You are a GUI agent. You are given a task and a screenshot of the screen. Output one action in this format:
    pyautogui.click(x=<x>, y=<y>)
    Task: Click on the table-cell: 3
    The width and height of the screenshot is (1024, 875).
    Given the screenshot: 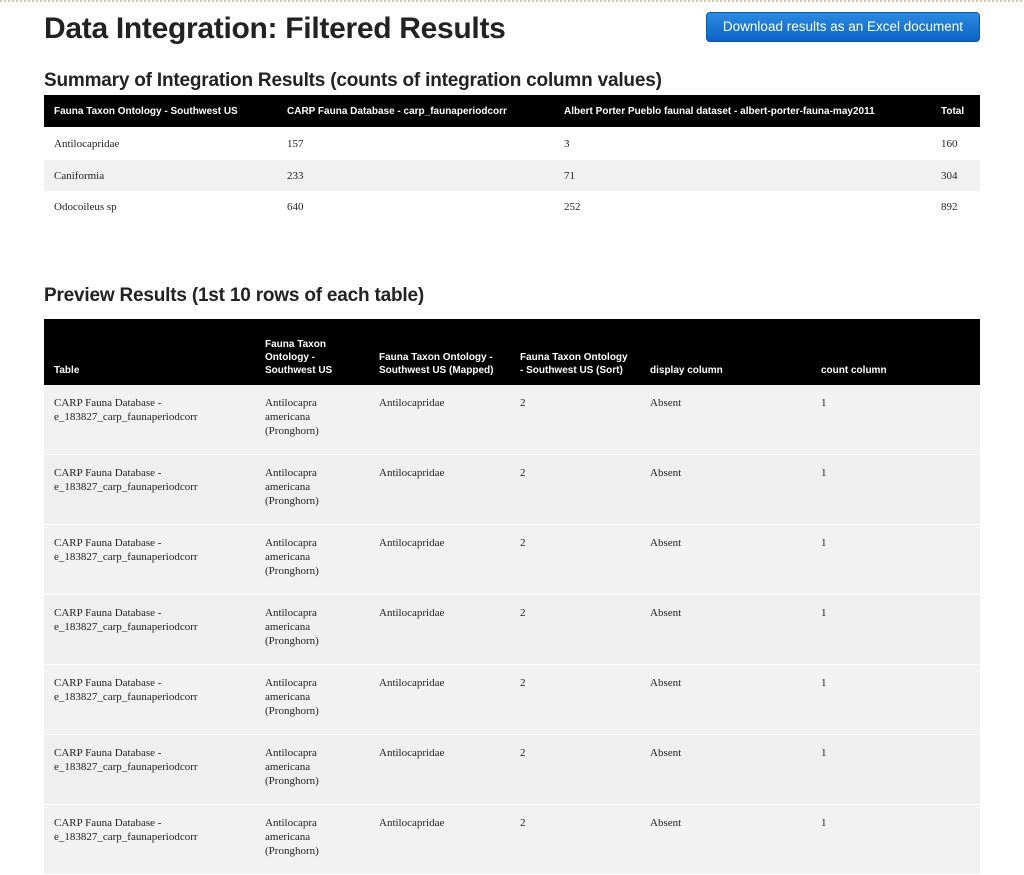 What is the action you would take?
    pyautogui.click(x=742, y=143)
    